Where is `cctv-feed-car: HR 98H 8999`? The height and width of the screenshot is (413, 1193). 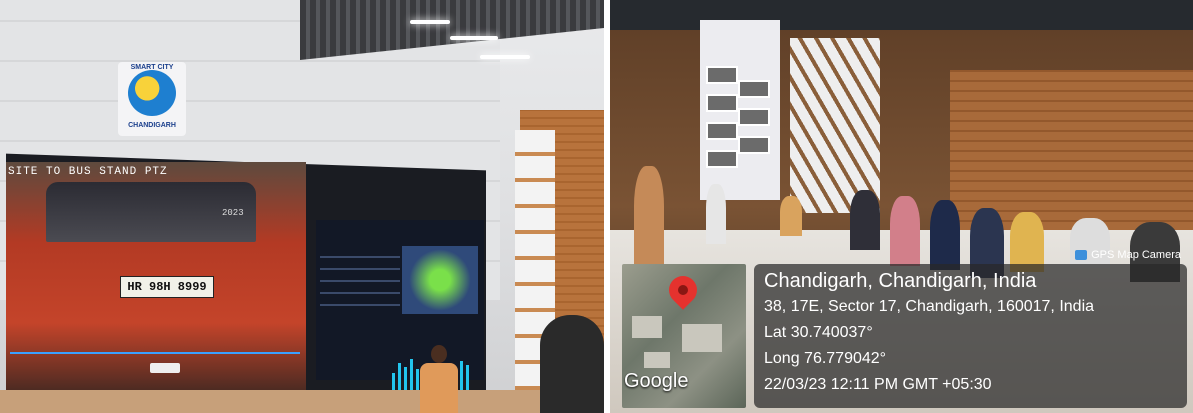 cctv-feed-car: HR 98H 8999 is located at coordinates (156, 277).